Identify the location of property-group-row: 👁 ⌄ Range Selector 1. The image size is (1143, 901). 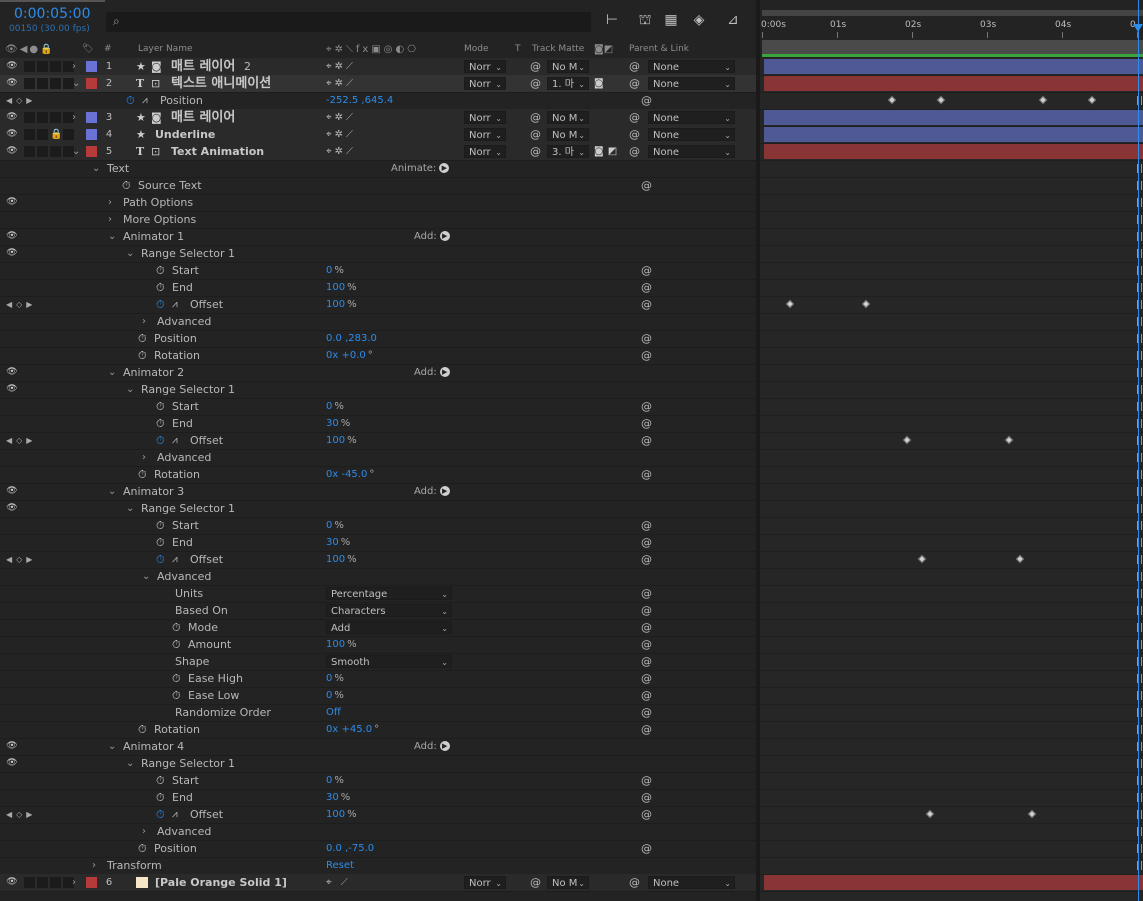
(379, 509).